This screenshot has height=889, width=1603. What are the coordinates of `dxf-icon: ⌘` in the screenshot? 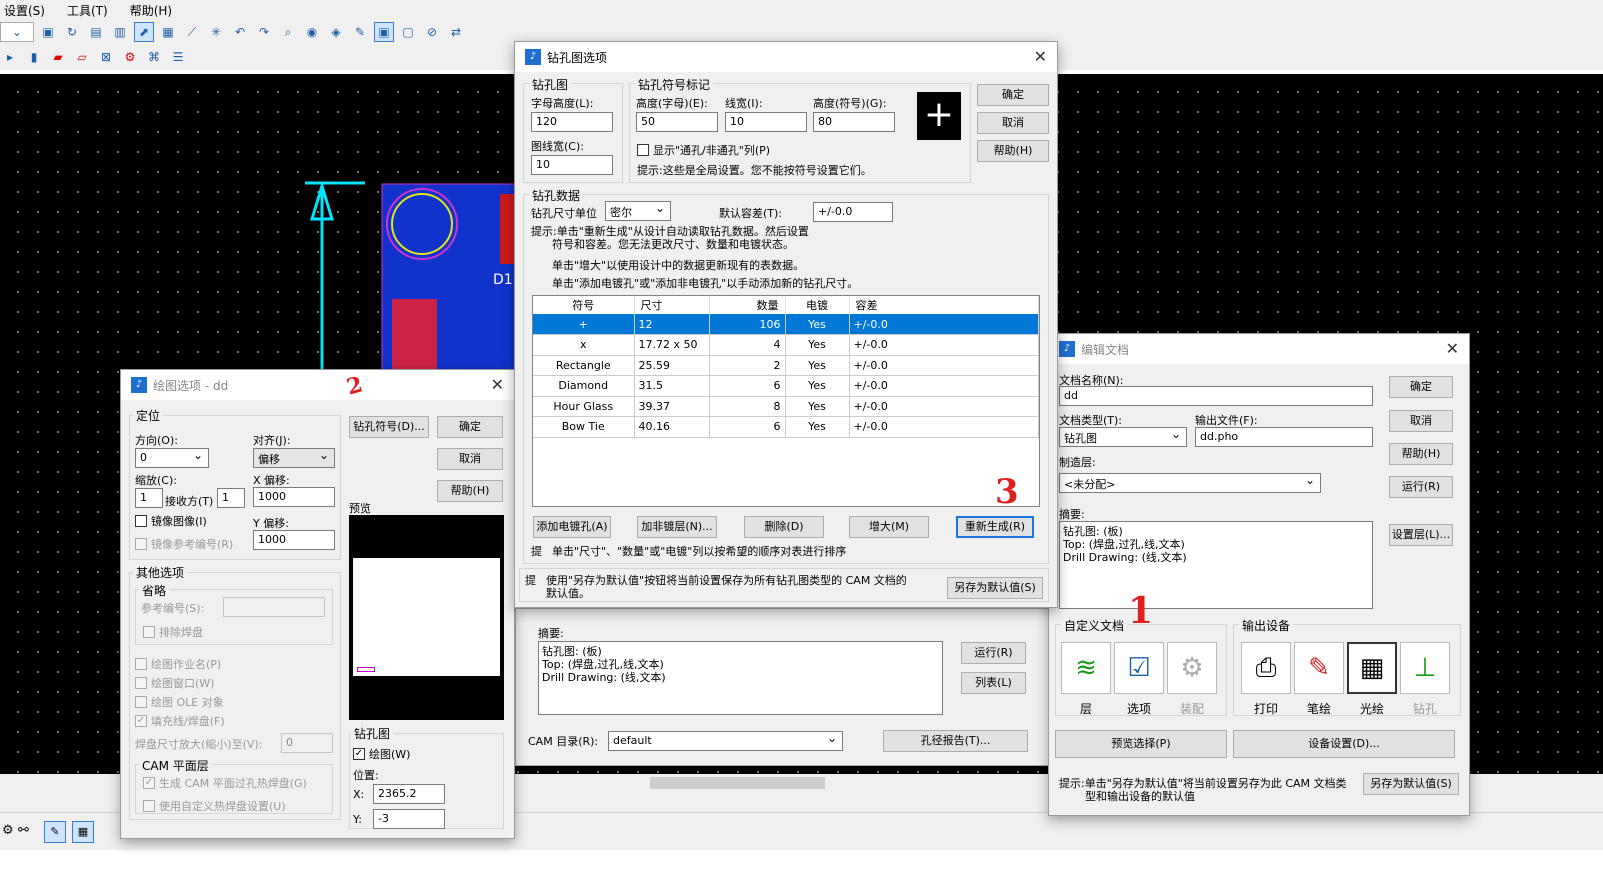 It's located at (154, 57).